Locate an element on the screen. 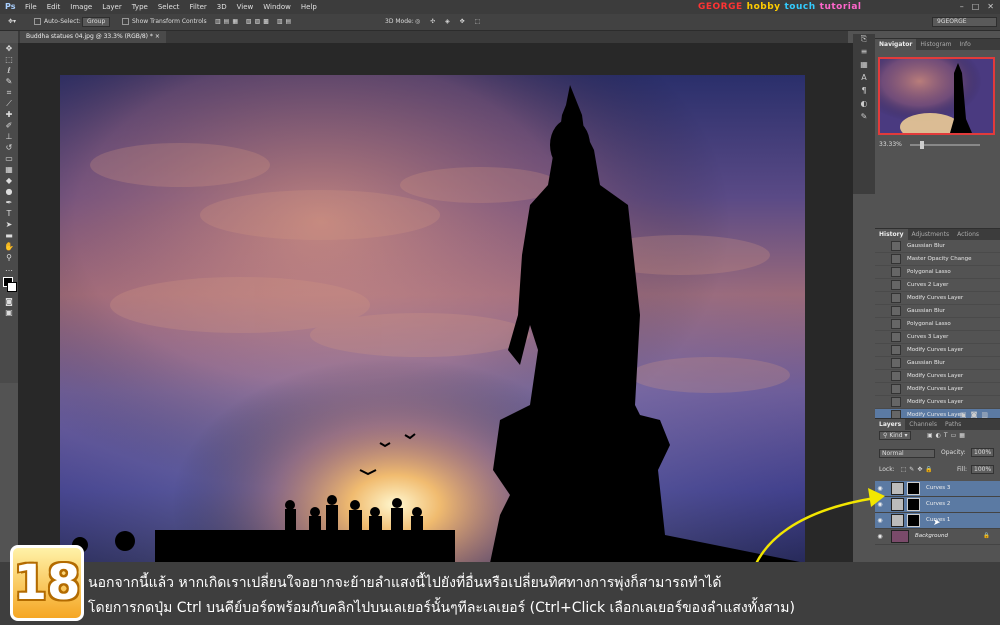  tab-histogram: Histogram is located at coordinates (935, 44).